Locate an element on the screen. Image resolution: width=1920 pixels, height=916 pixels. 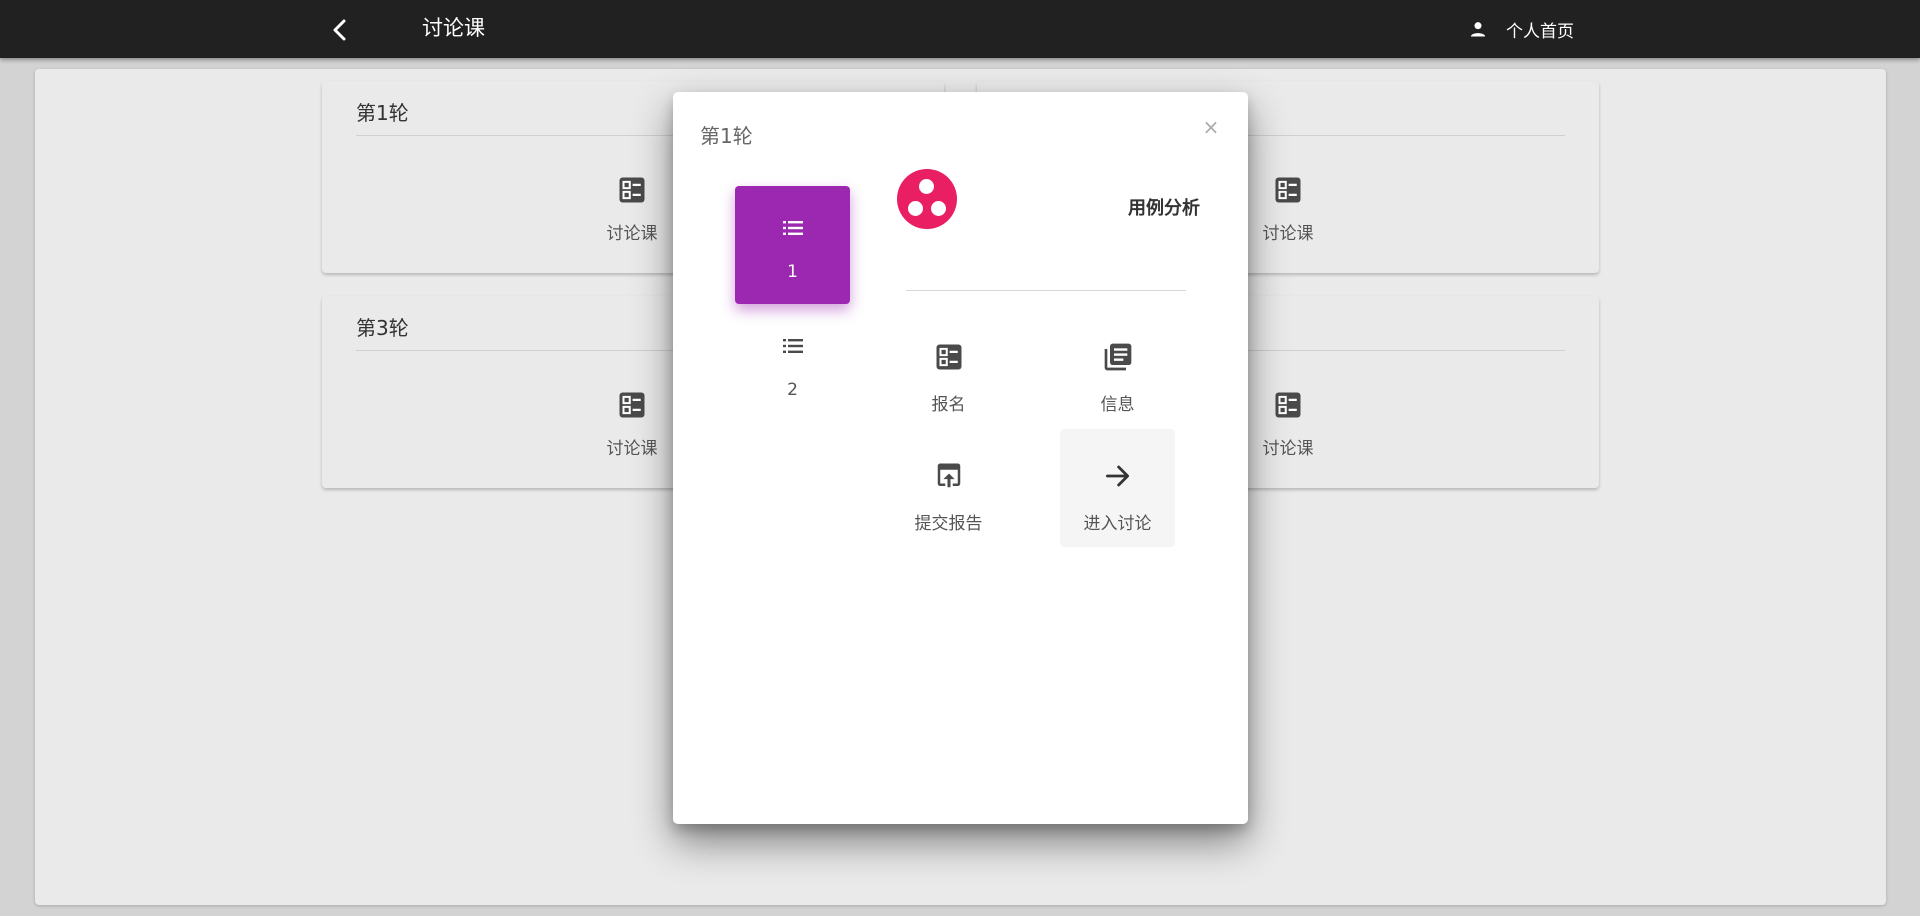
topic-avatar is located at coordinates (927, 199).